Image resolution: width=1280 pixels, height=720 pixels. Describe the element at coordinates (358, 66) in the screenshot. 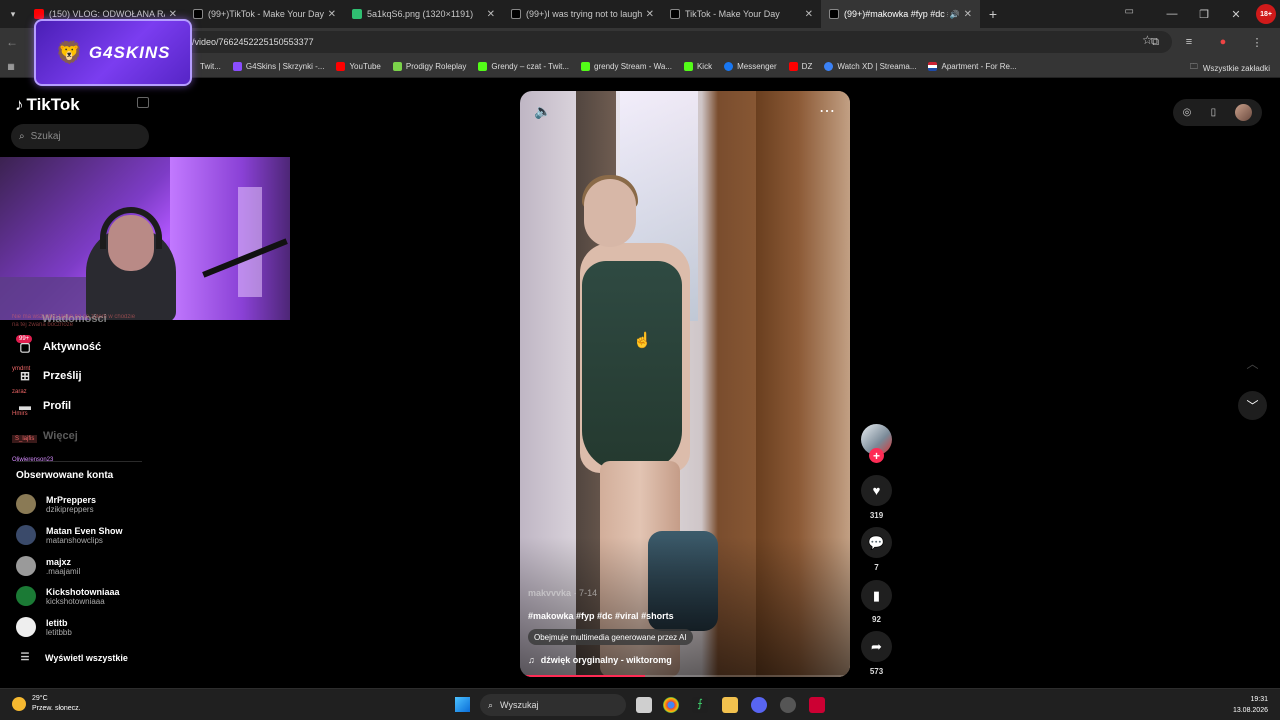

I see `bookmark: YouTube` at that location.